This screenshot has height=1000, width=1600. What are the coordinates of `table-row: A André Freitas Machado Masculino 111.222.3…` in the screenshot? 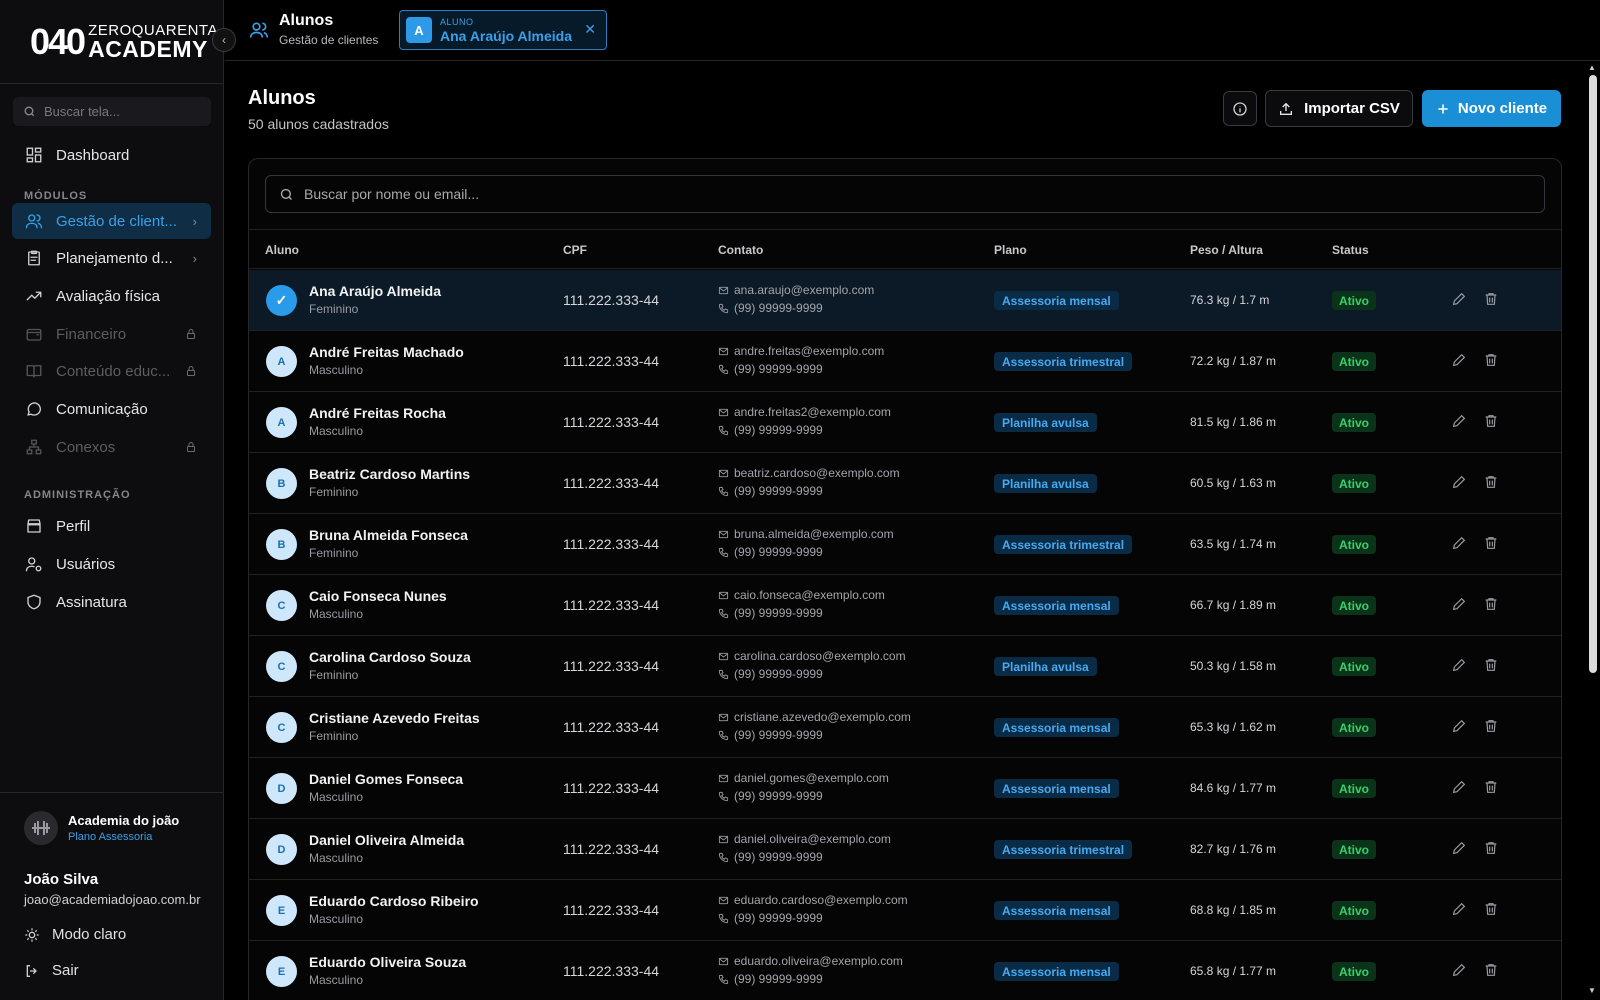 It's located at (905, 361).